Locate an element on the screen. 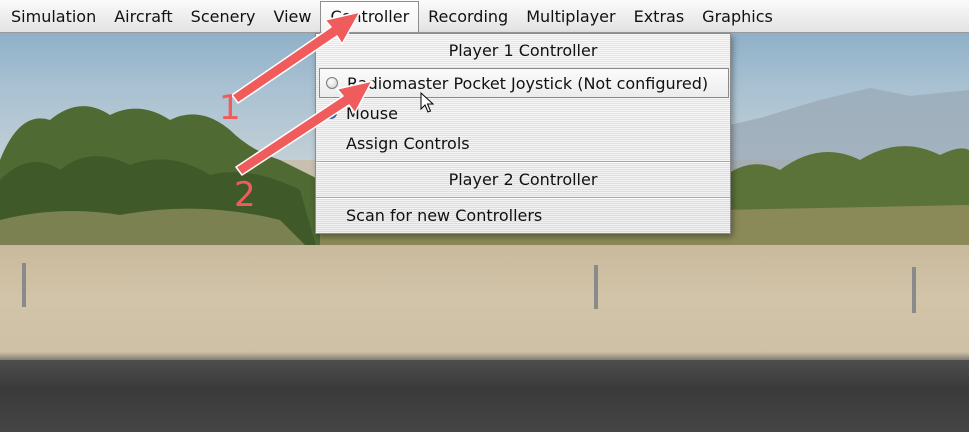 The height and width of the screenshot is (432, 969). fence-posts is located at coordinates (469, 288).